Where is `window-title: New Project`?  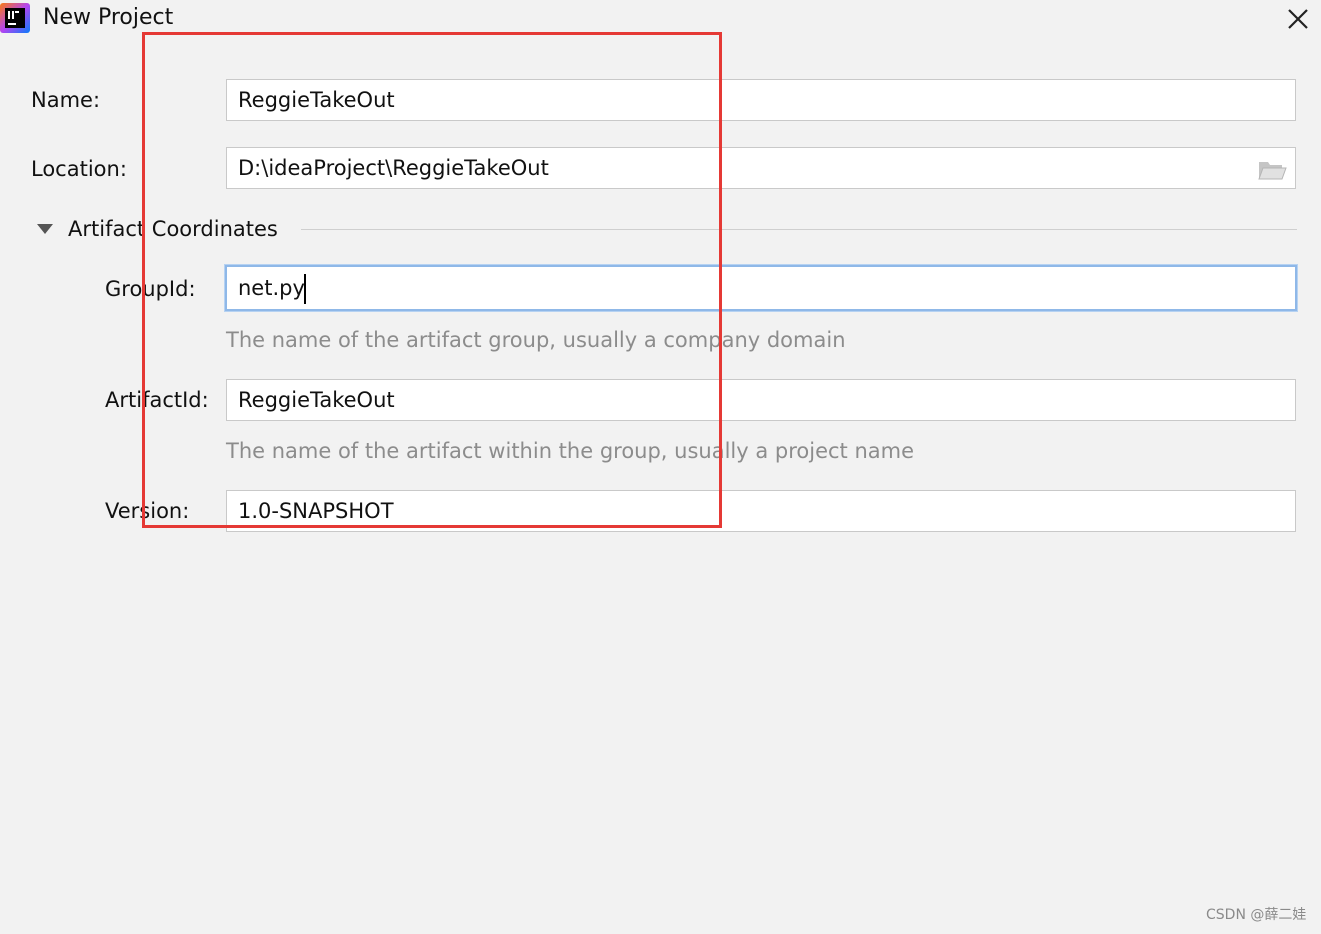
window-title: New Project is located at coordinates (108, 17).